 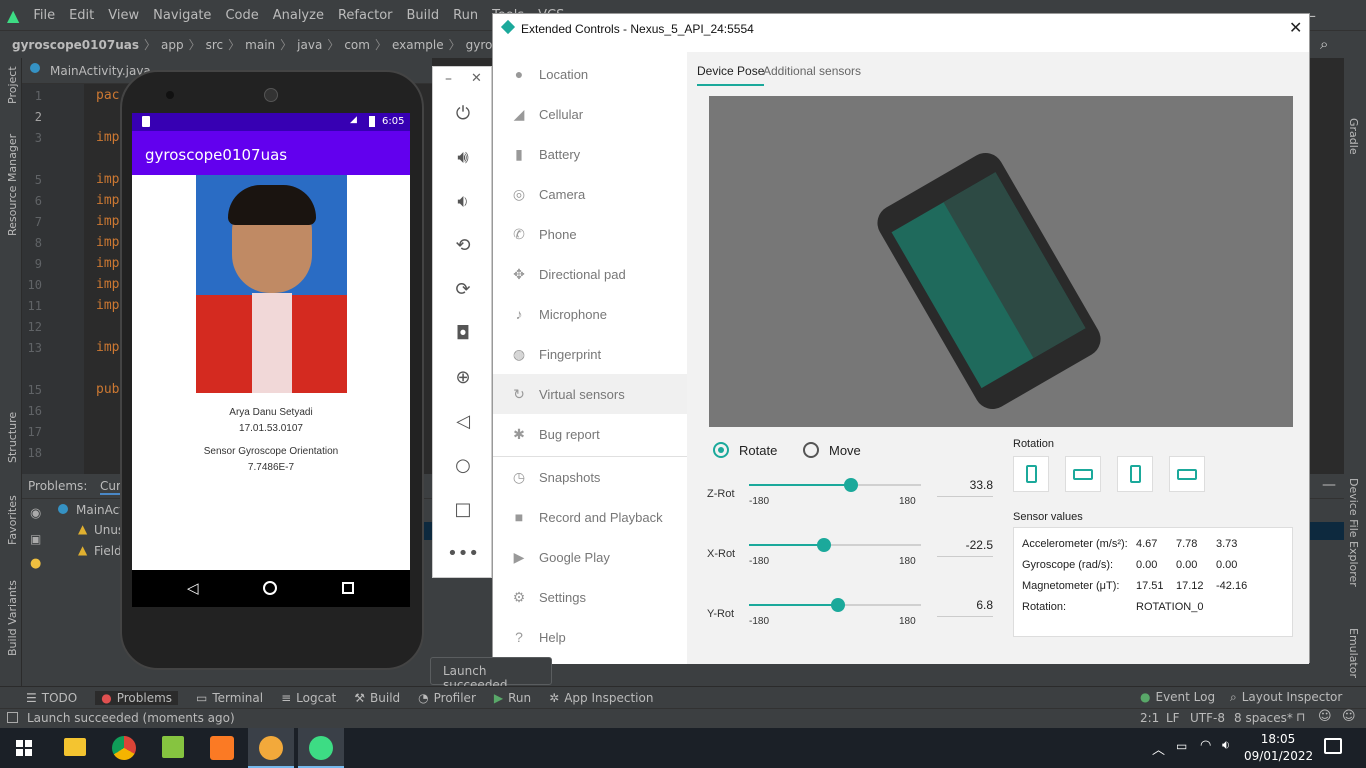 I want to click on screenshot-camera-icon: ◘, so click(x=463, y=333).